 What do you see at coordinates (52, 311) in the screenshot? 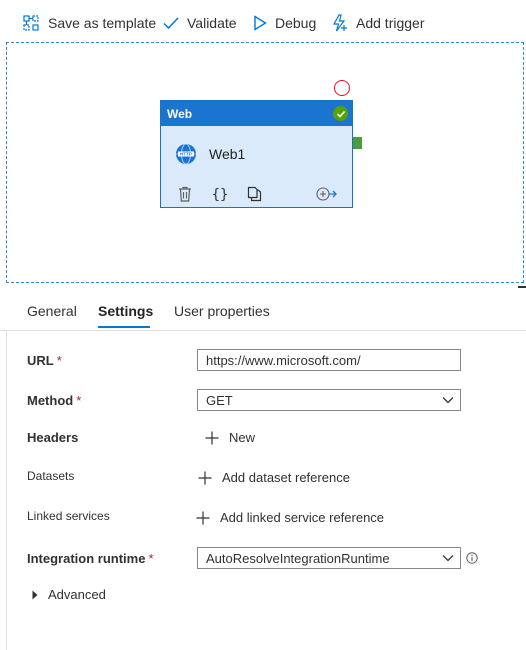
I see `tab-general: General` at bounding box center [52, 311].